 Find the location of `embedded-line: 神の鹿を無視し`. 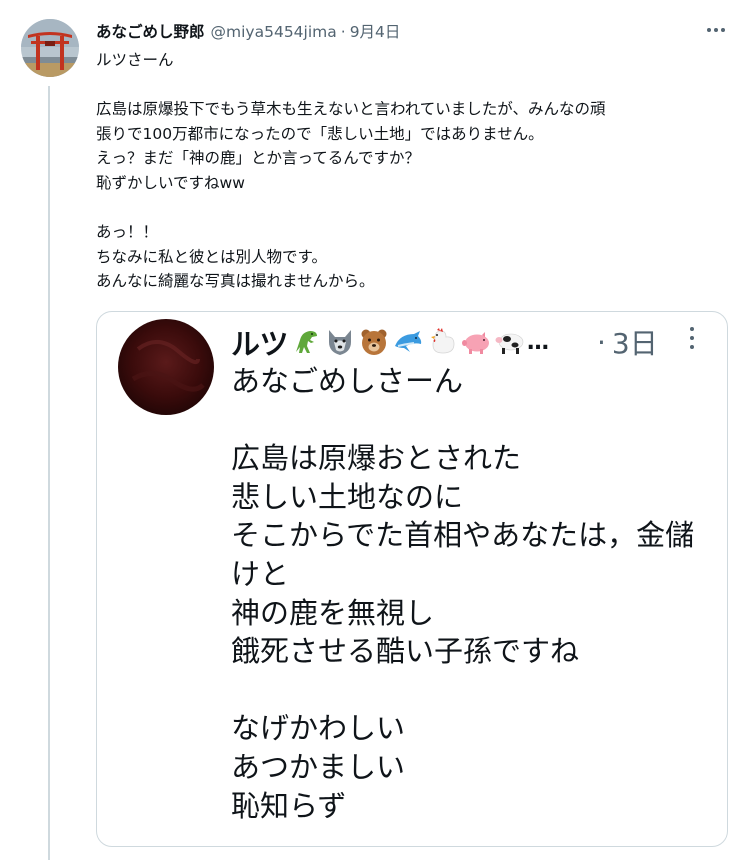

embedded-line: 神の鹿を無視し is located at coordinates (333, 612).